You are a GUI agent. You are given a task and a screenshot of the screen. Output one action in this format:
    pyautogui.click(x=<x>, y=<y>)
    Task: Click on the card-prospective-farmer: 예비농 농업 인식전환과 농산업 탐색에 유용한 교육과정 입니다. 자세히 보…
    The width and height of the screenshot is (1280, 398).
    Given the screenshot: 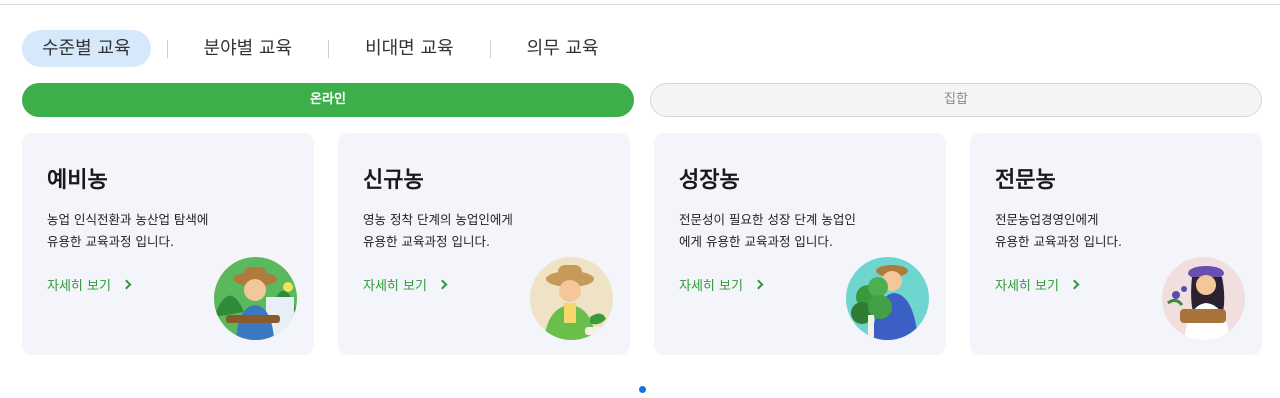 What is the action you would take?
    pyautogui.click(x=168, y=244)
    